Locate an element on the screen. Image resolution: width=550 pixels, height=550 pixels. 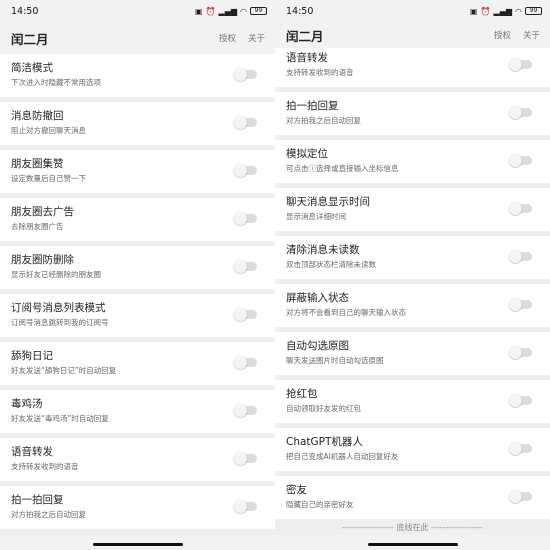
setting-item: 朋友圈集赞 设定数量后自己赞一下 is located at coordinates (137, 171).